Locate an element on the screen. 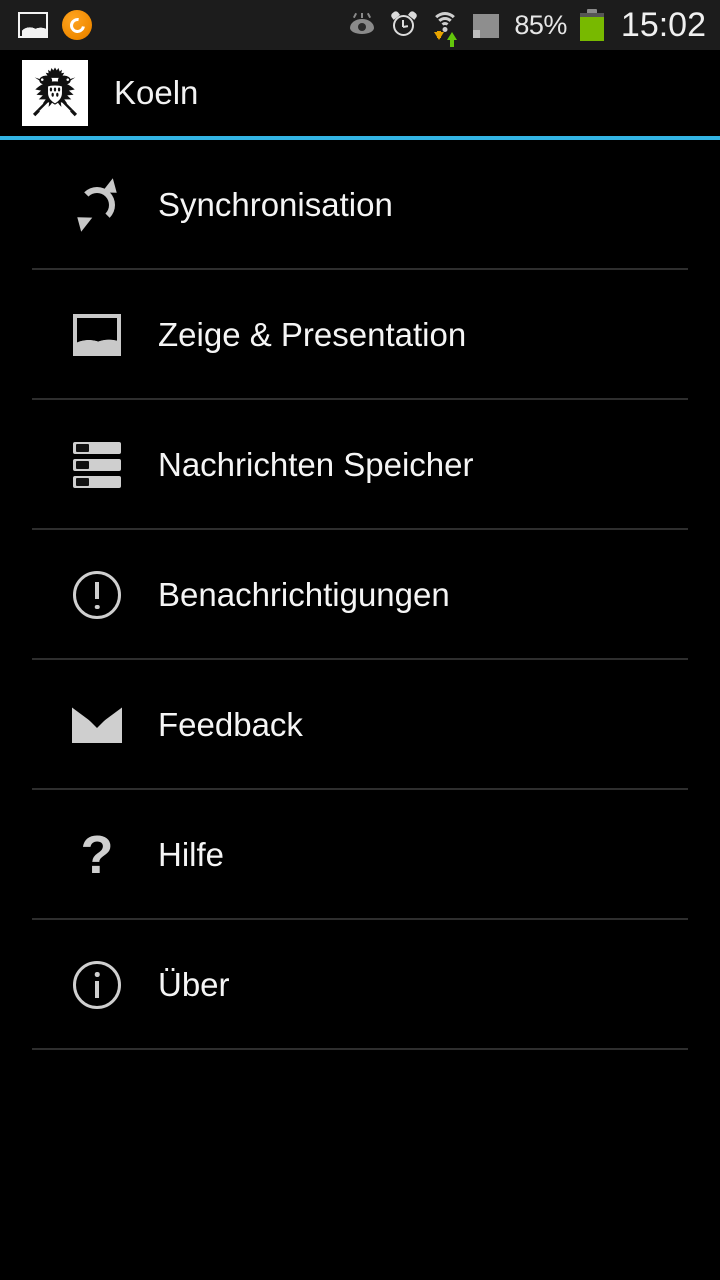 The width and height of the screenshot is (720, 1280). list-item-label: Benachrichtigungen is located at coordinates (304, 594).